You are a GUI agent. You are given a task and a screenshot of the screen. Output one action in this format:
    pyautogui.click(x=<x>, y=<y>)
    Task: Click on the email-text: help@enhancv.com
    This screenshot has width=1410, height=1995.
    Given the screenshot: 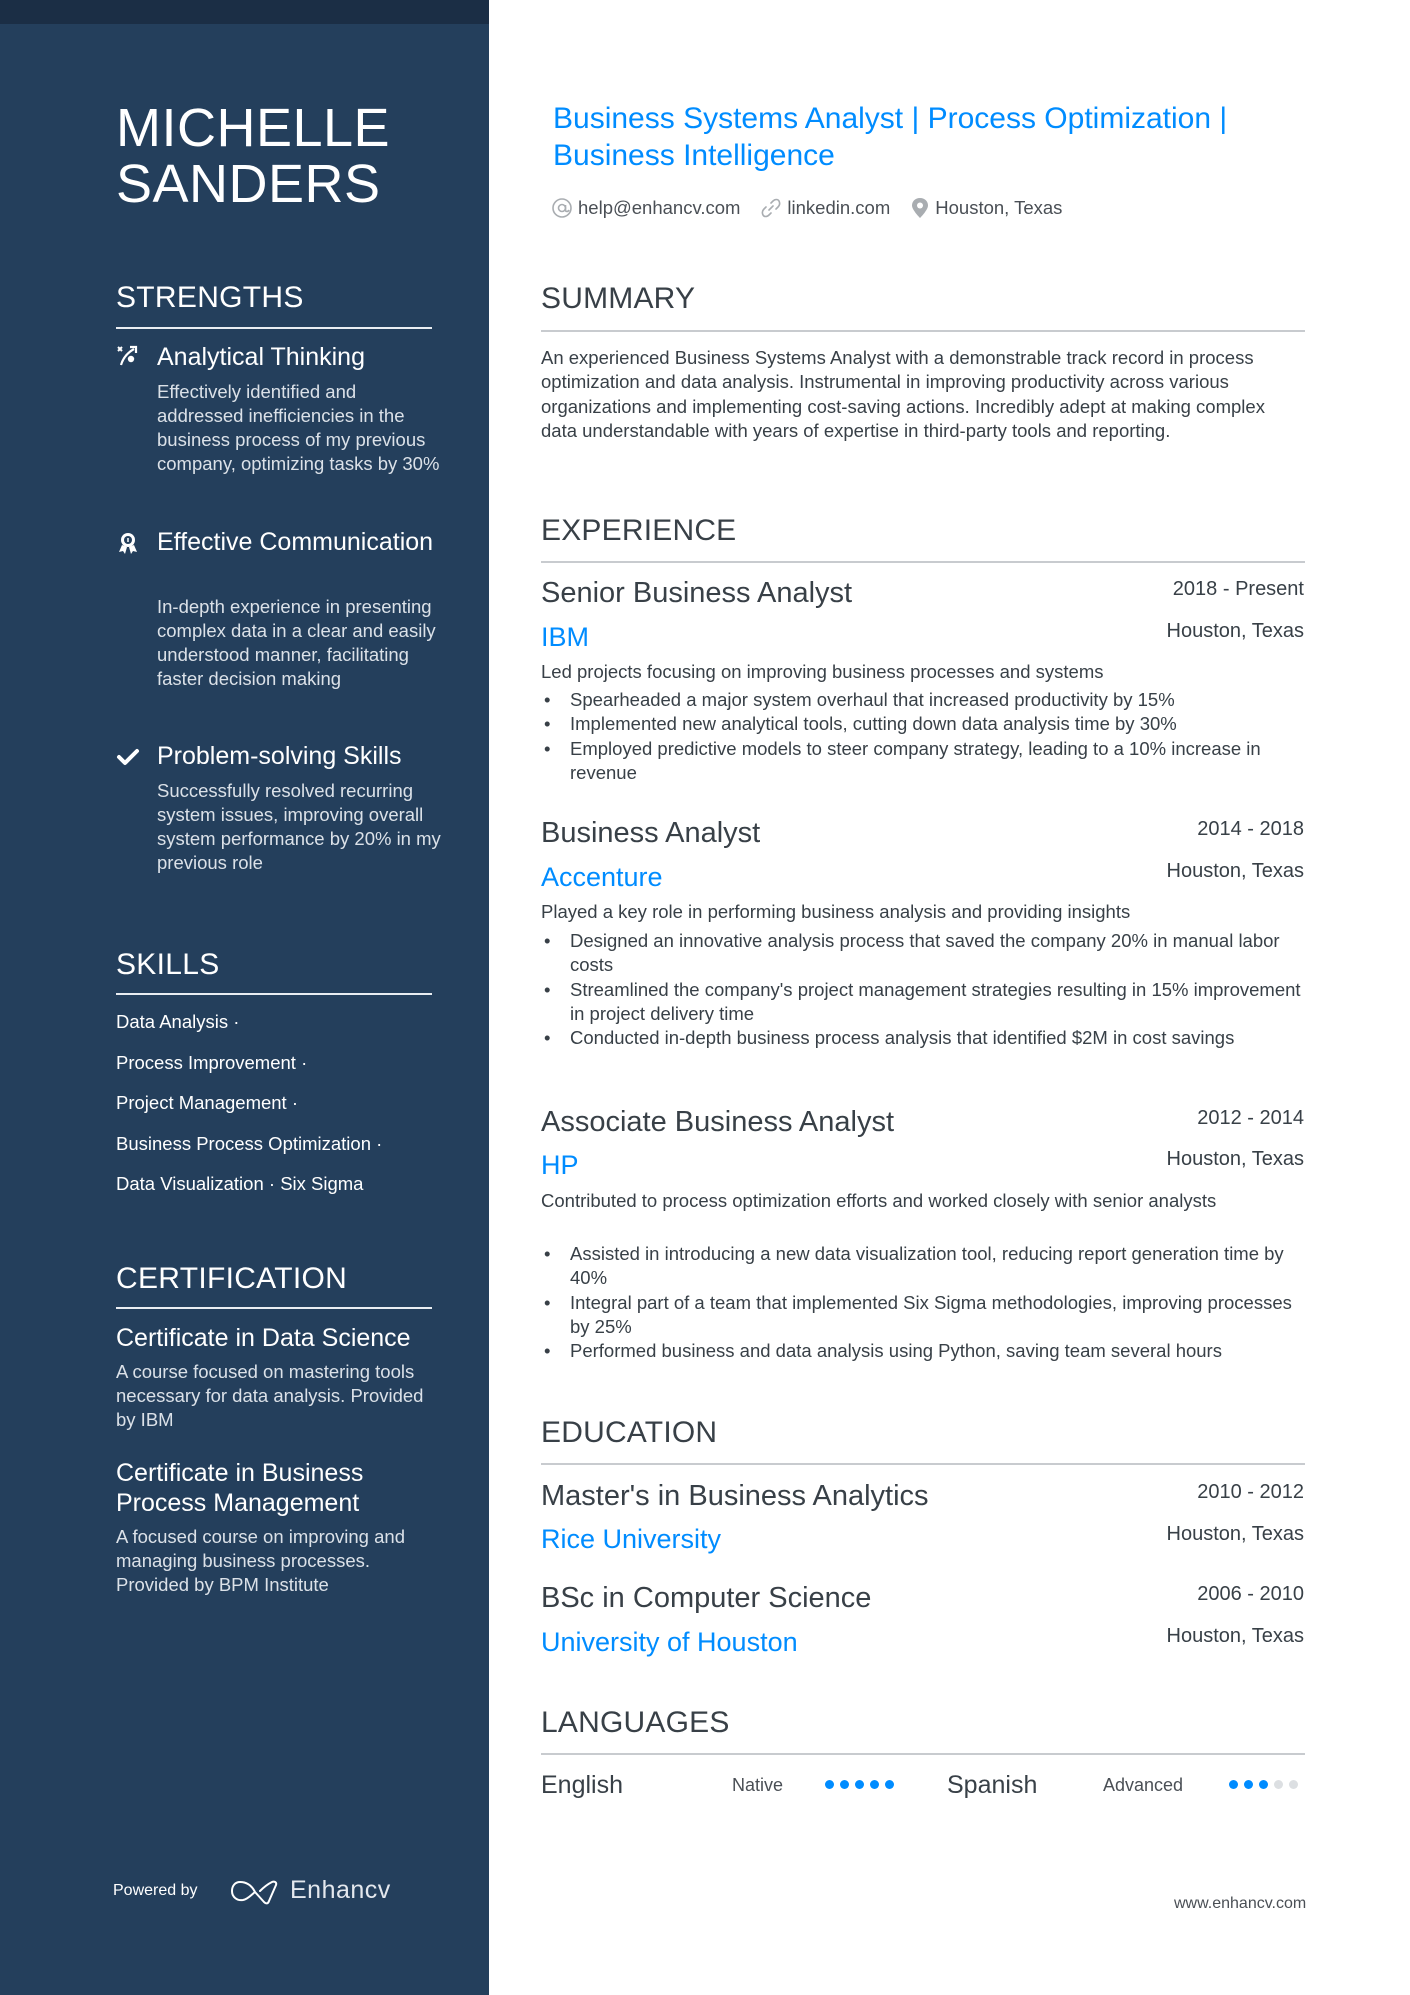 What is the action you would take?
    pyautogui.click(x=659, y=208)
    